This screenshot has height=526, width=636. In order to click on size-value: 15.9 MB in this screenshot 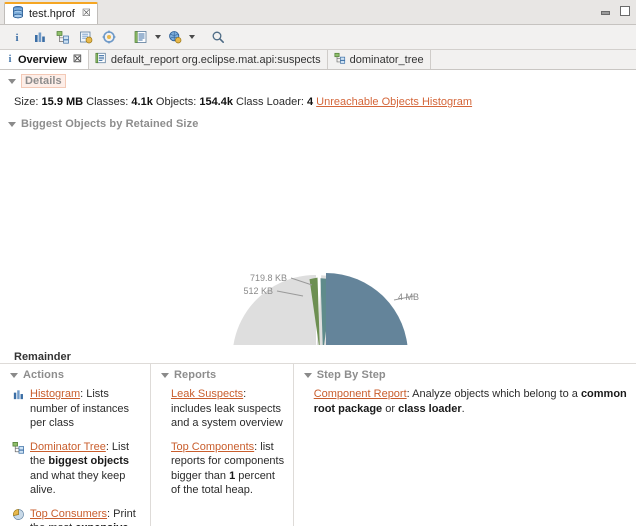, I will do `click(62, 102)`.